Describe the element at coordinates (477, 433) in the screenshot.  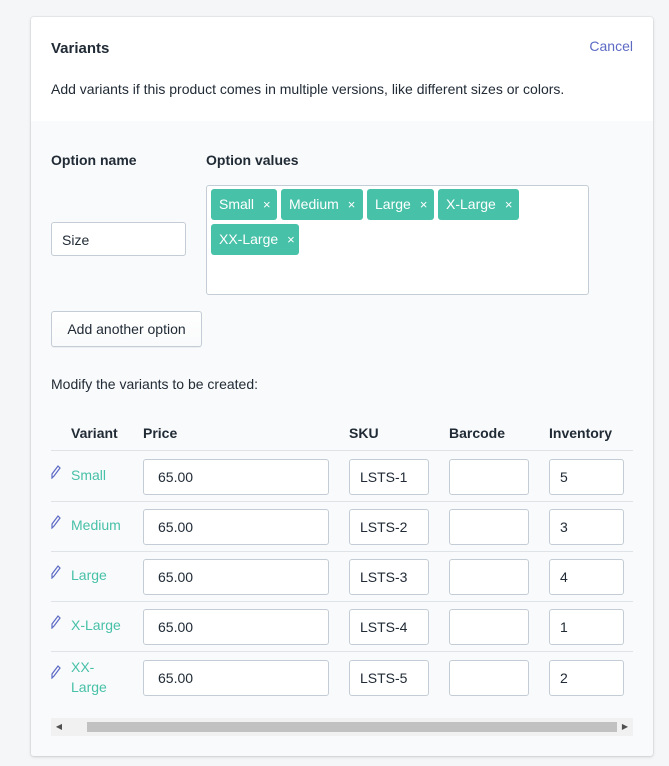
I see `column-header-barcode: Barcode` at that location.